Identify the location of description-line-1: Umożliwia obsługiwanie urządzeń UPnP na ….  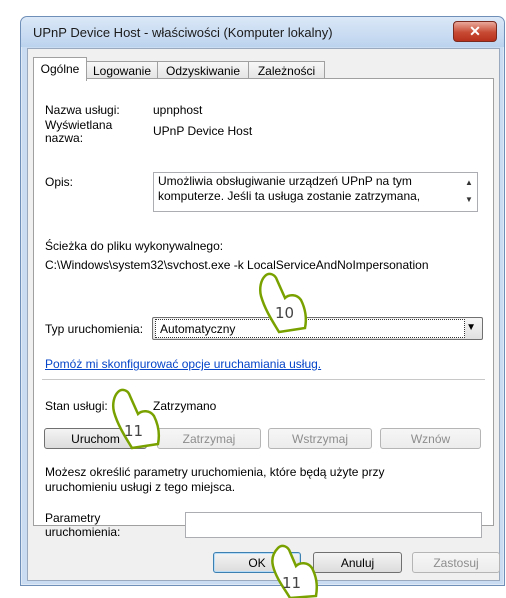
(285, 181).